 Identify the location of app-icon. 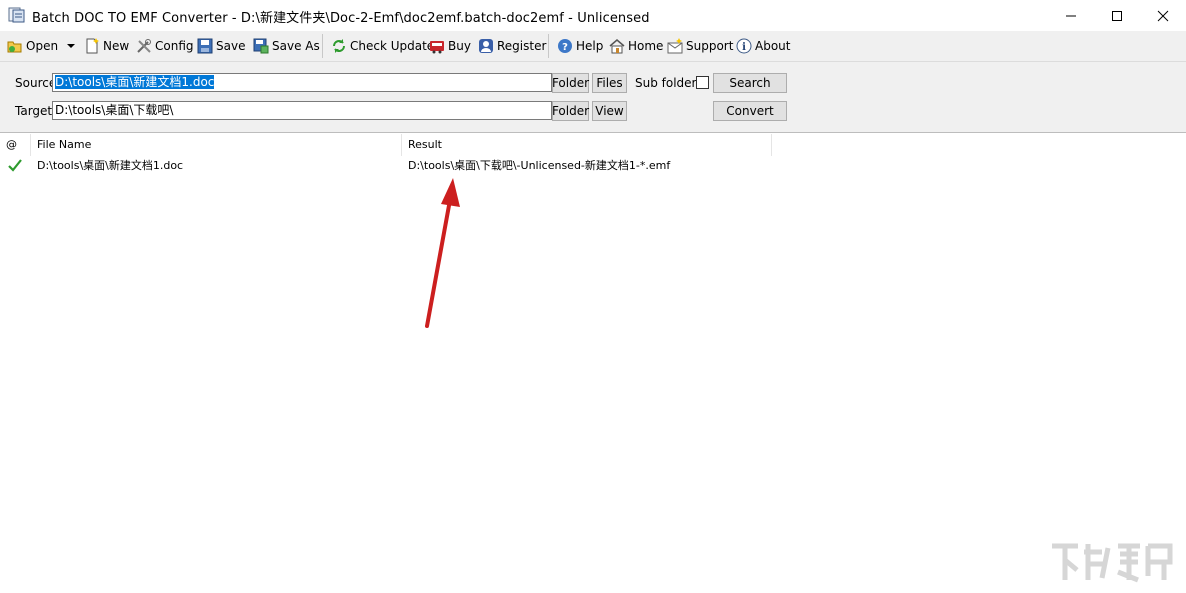
(16, 15).